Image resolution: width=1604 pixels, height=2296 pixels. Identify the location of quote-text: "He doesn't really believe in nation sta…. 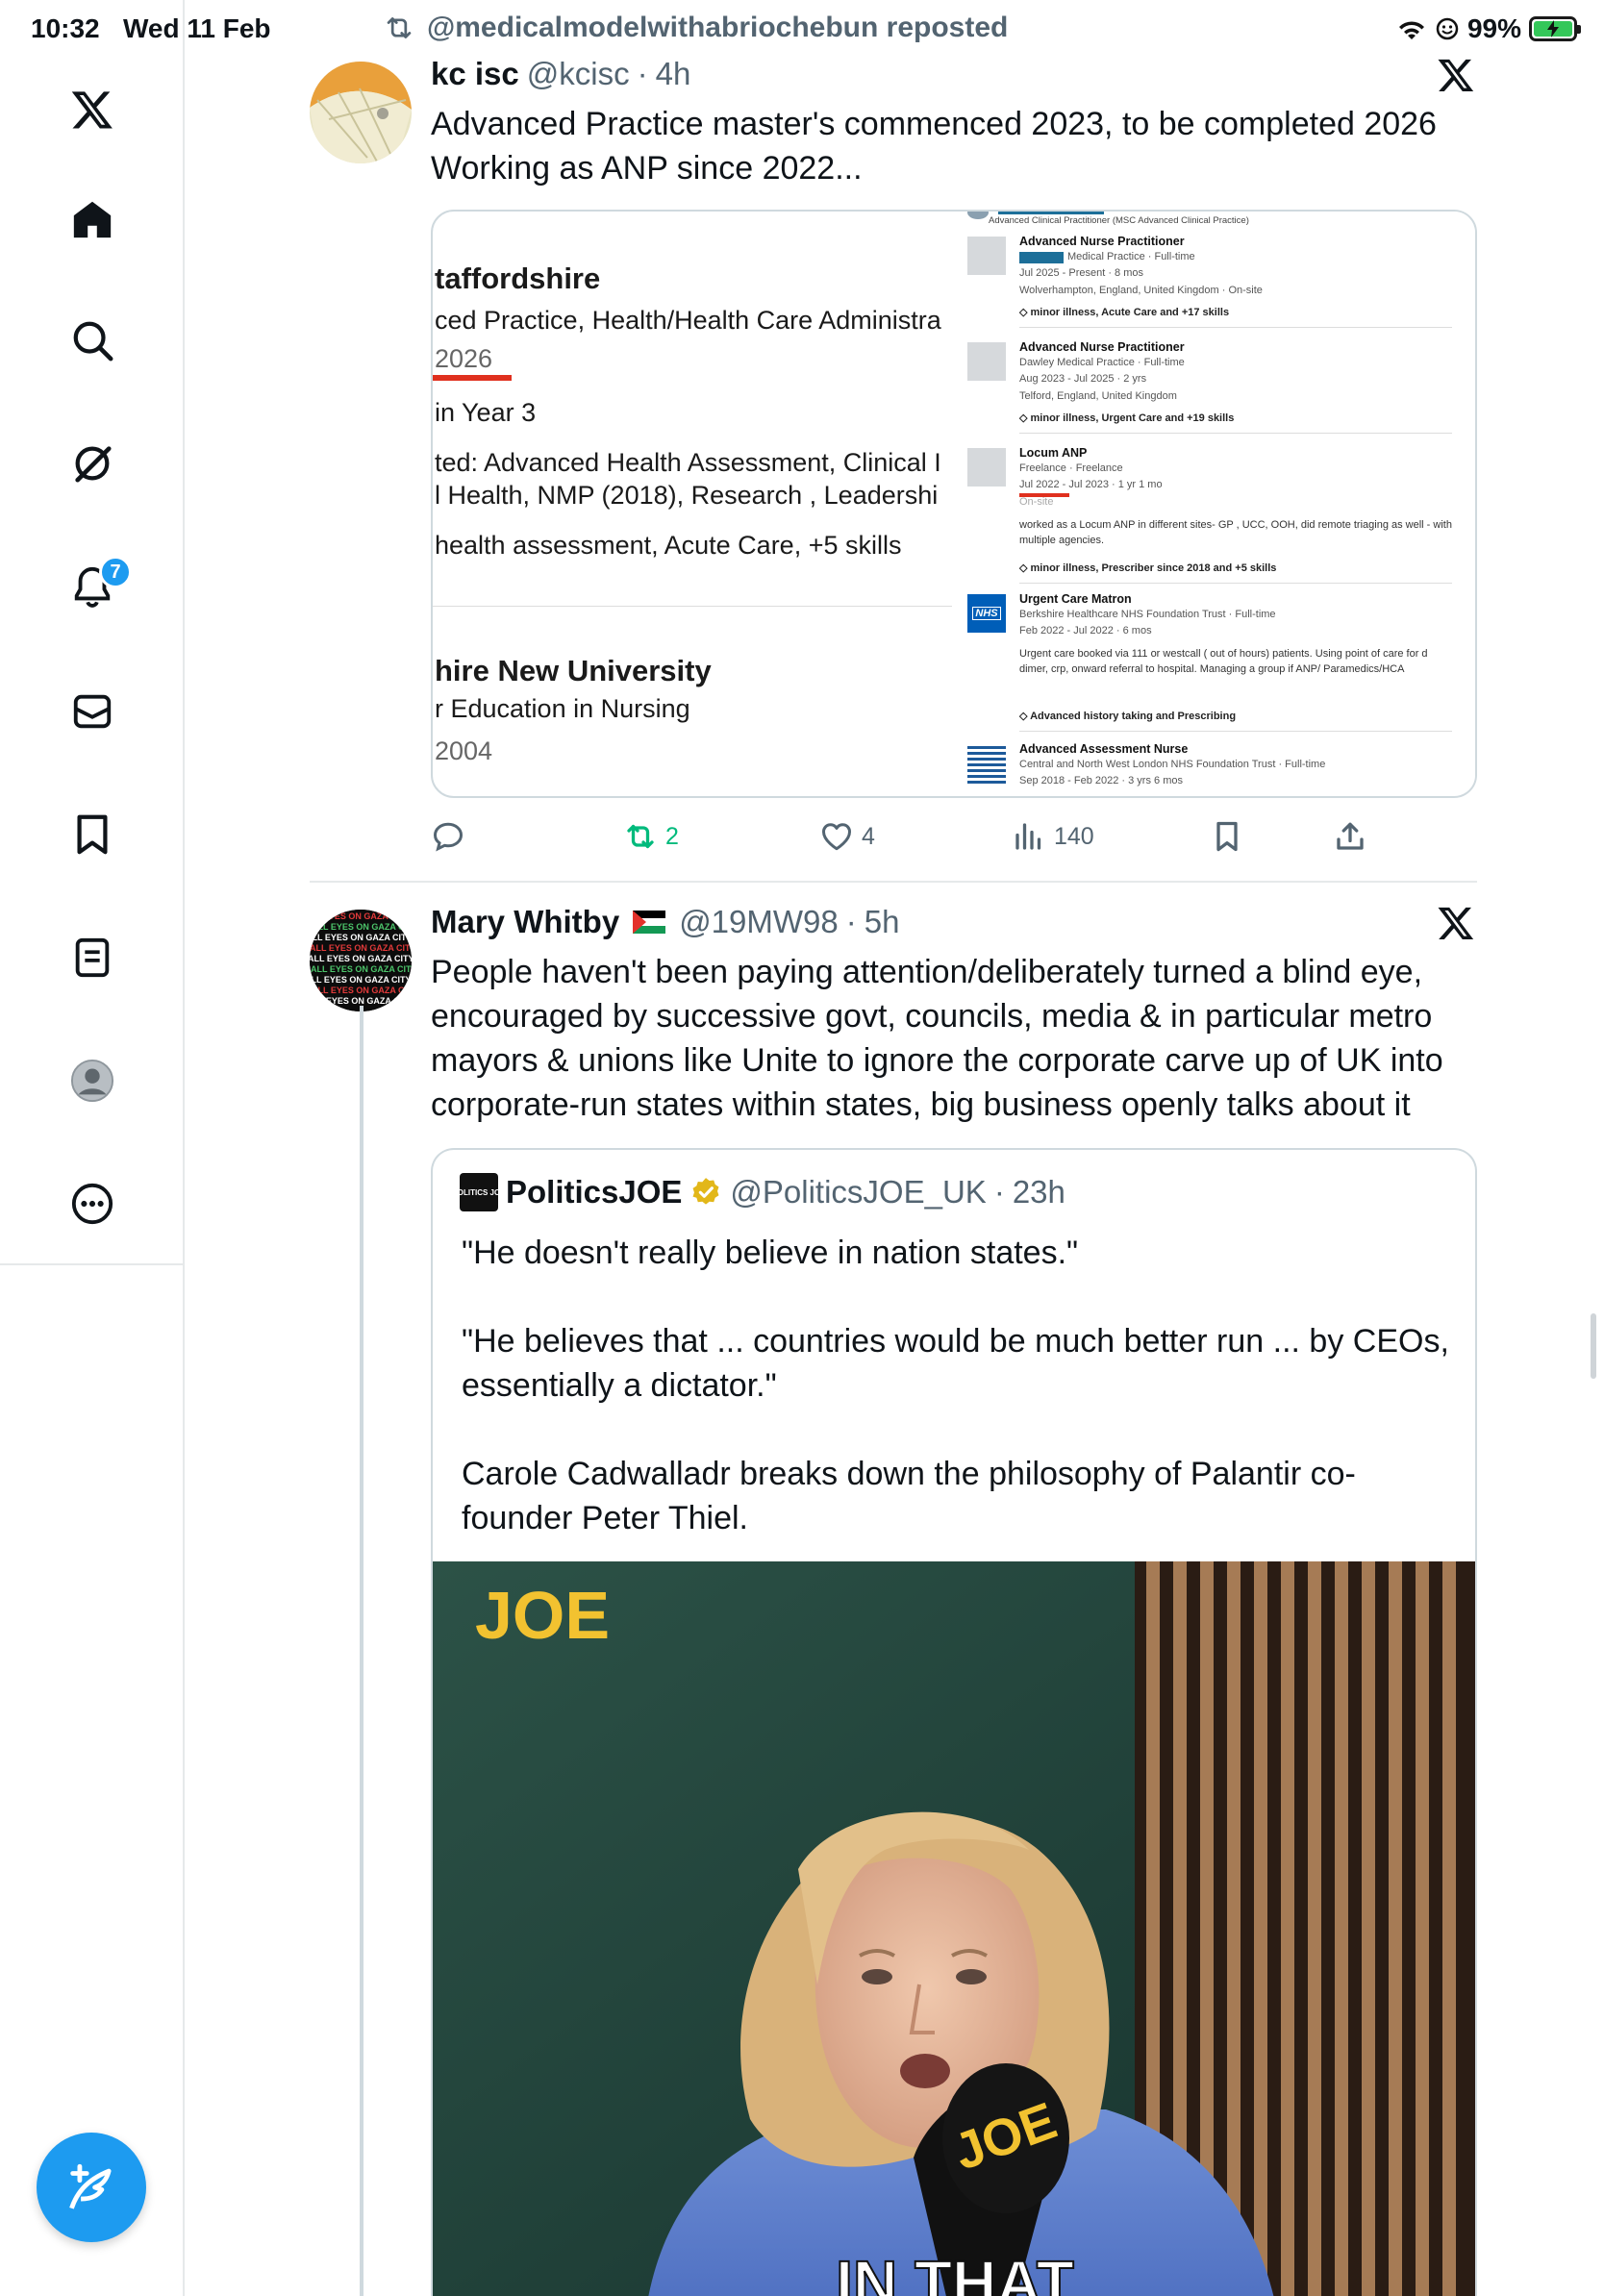
(962, 1385).